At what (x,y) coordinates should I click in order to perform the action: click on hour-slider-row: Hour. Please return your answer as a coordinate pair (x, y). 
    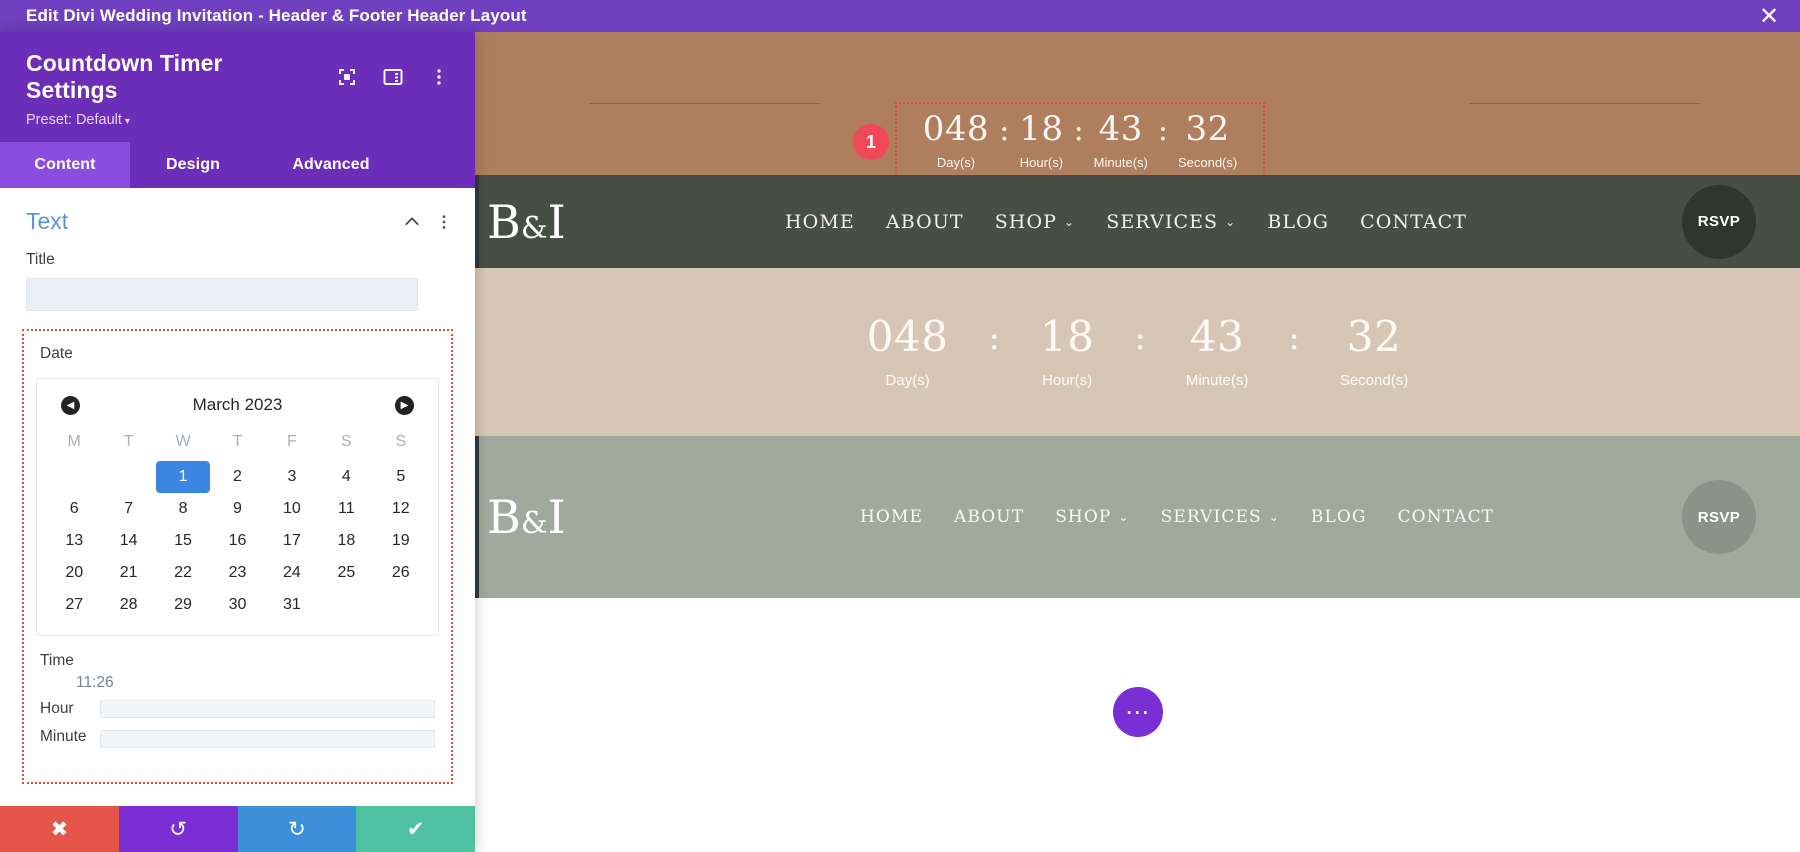
    Looking at the image, I should click on (237, 705).